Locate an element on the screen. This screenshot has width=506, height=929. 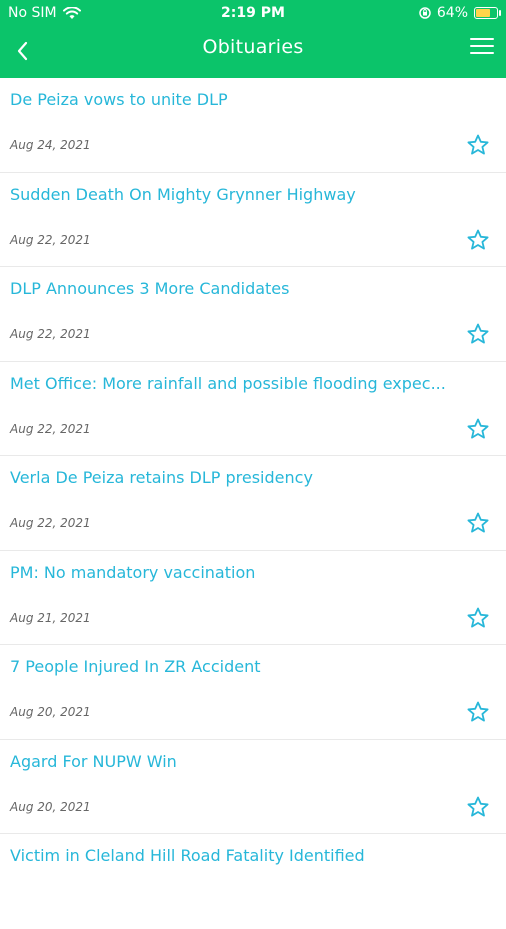
article-title: Sudden Death On Mighty Grynner Highway is located at coordinates (253, 194).